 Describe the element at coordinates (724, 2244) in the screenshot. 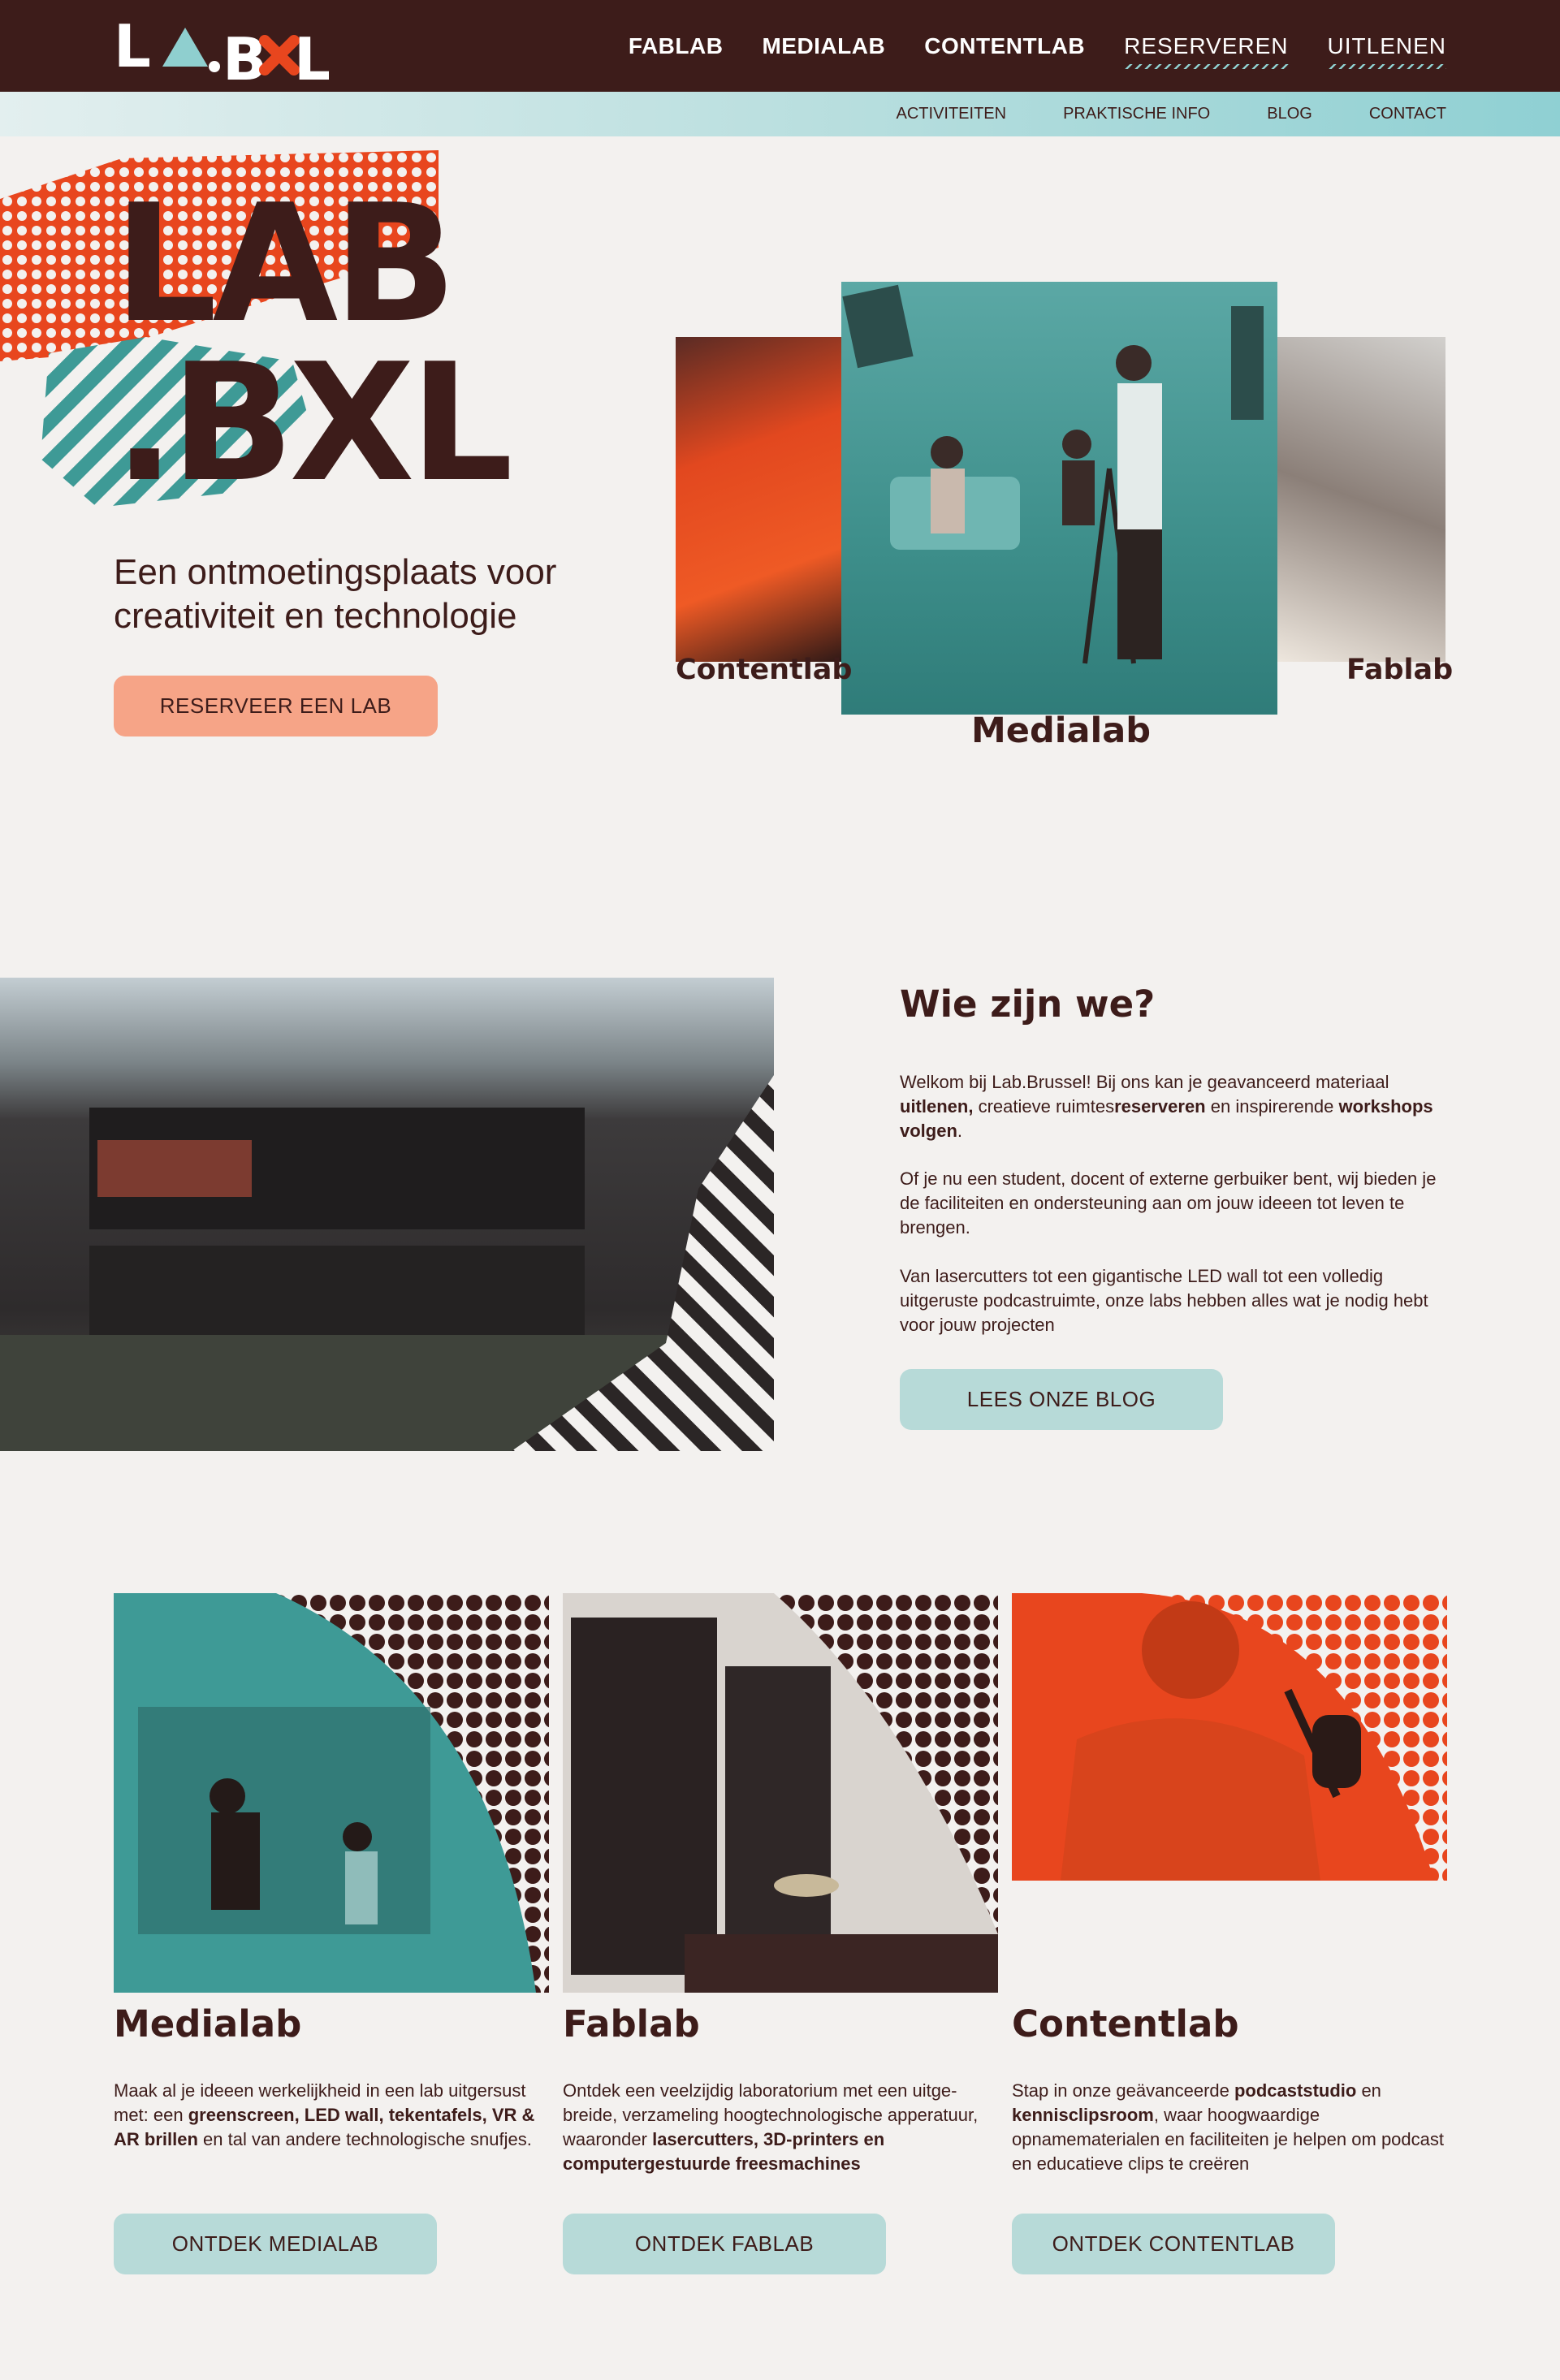

I see `discover-fablab-button: ONTDEK FABLAB` at that location.